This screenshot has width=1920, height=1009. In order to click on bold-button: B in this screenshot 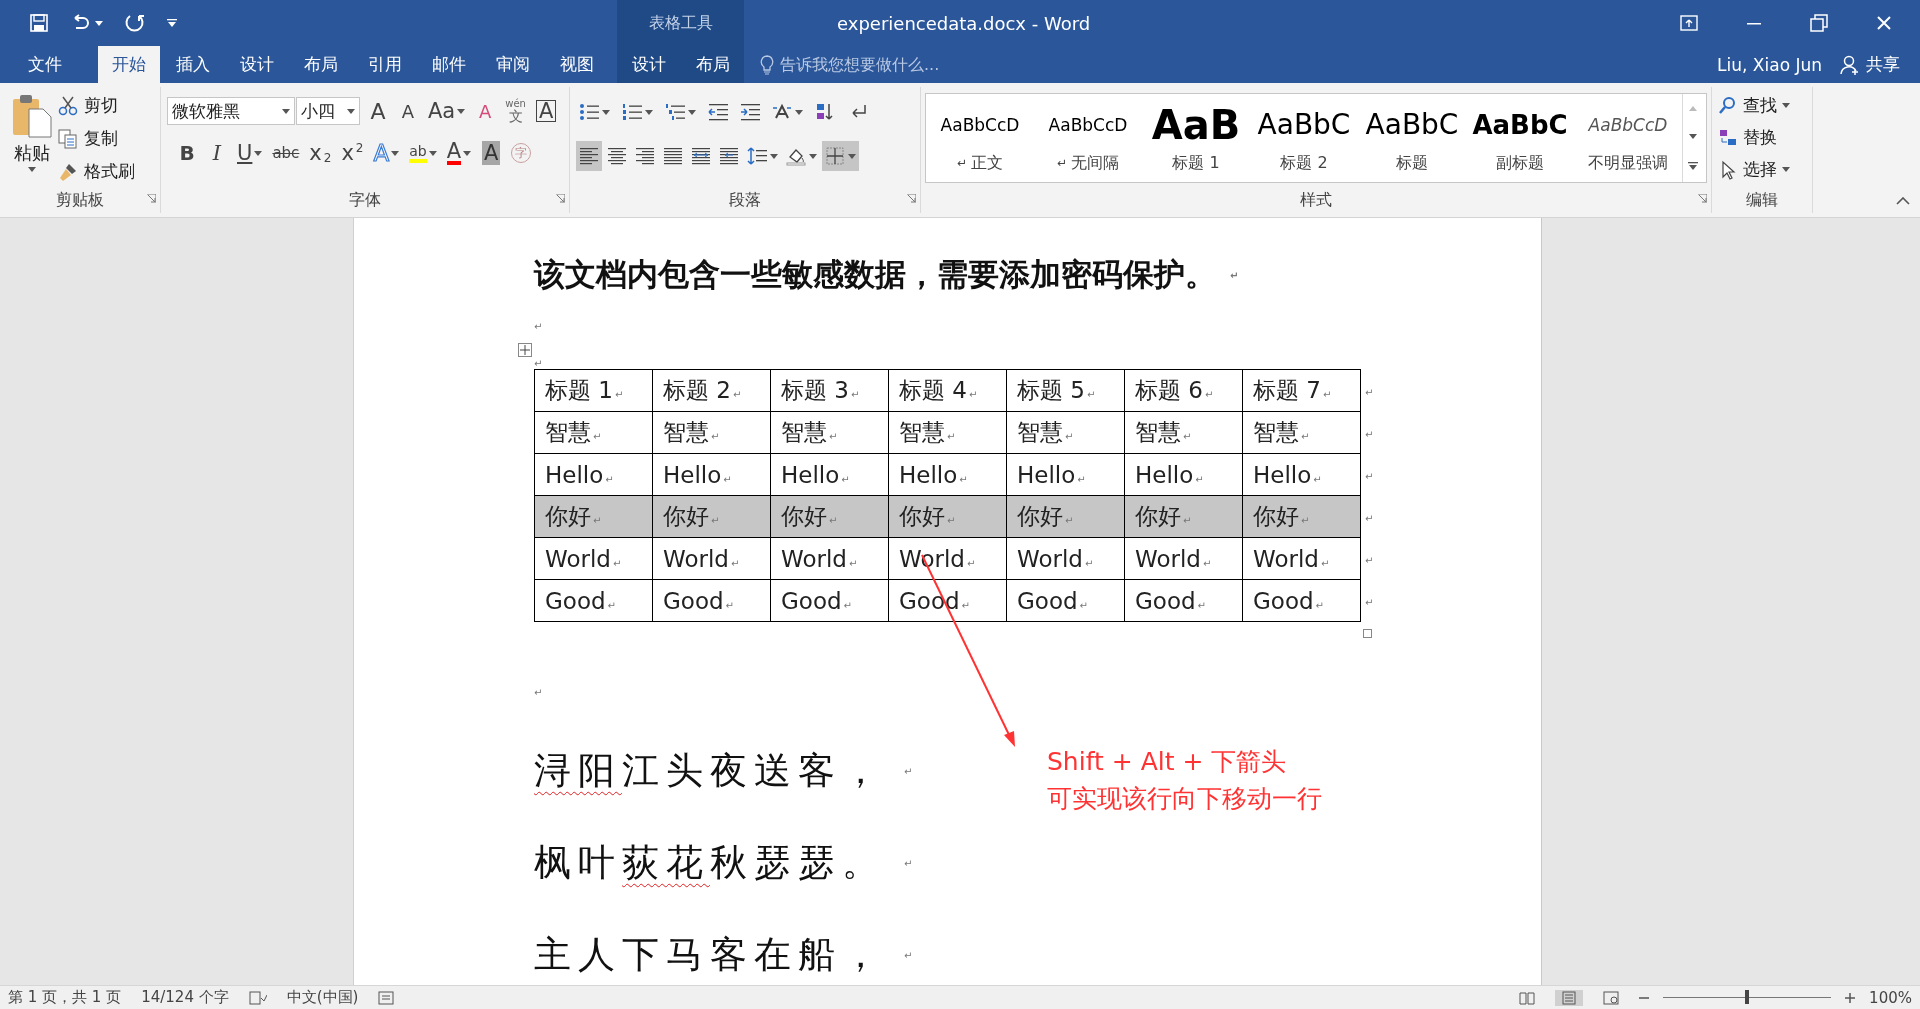, I will do `click(187, 153)`.